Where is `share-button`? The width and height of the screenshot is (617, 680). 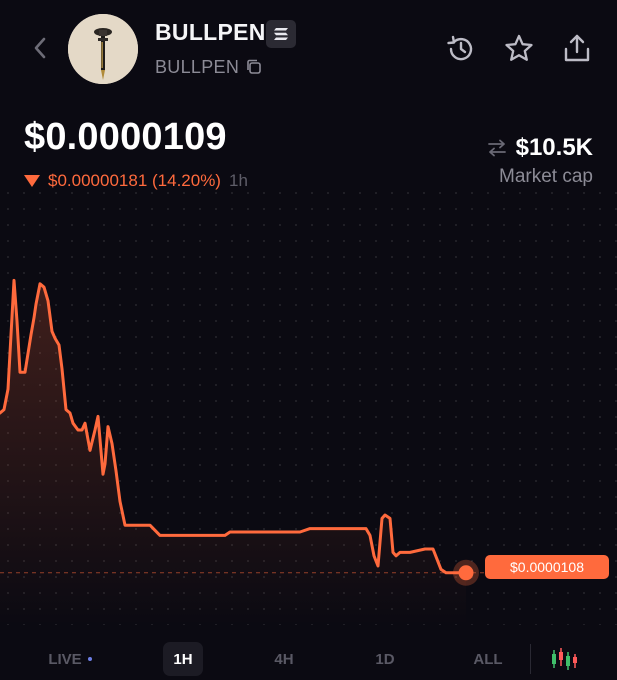
share-button is located at coordinates (577, 49).